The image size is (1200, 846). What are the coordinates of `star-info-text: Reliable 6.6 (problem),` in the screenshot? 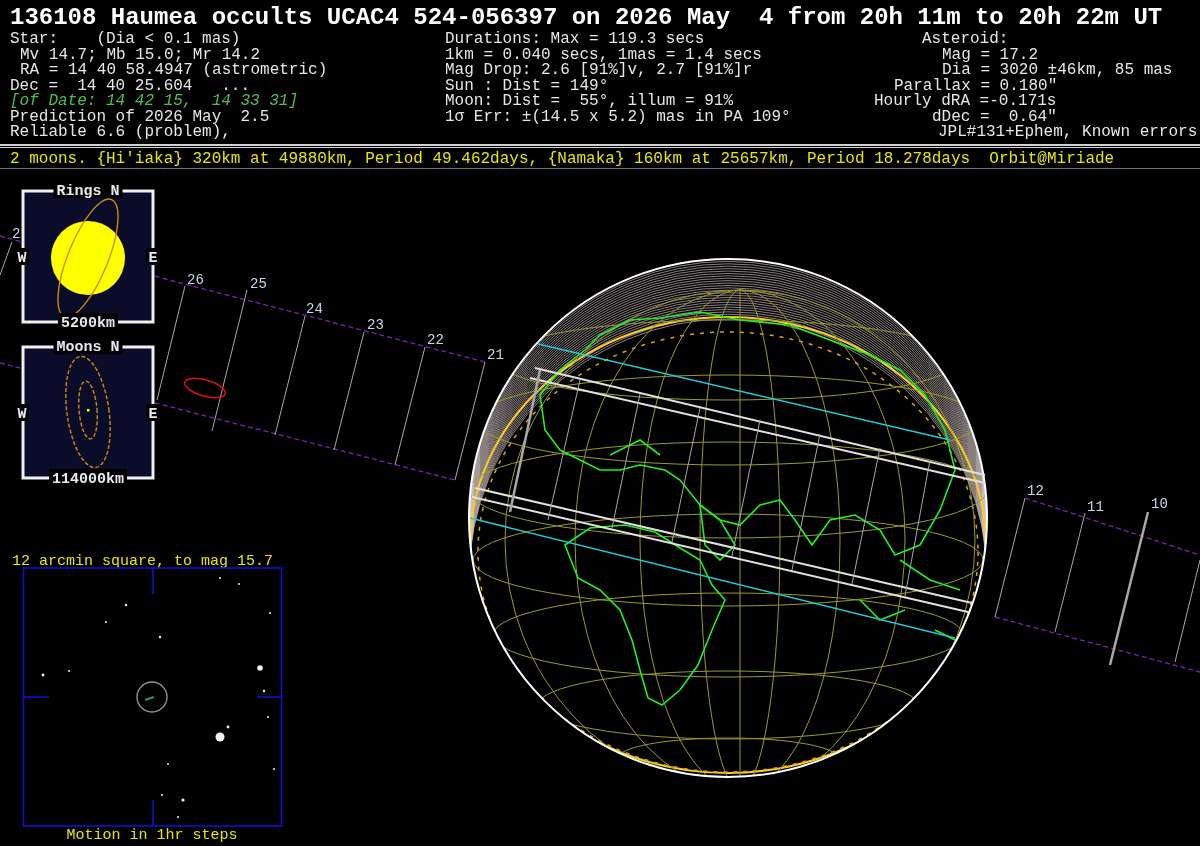 It's located at (120, 133).